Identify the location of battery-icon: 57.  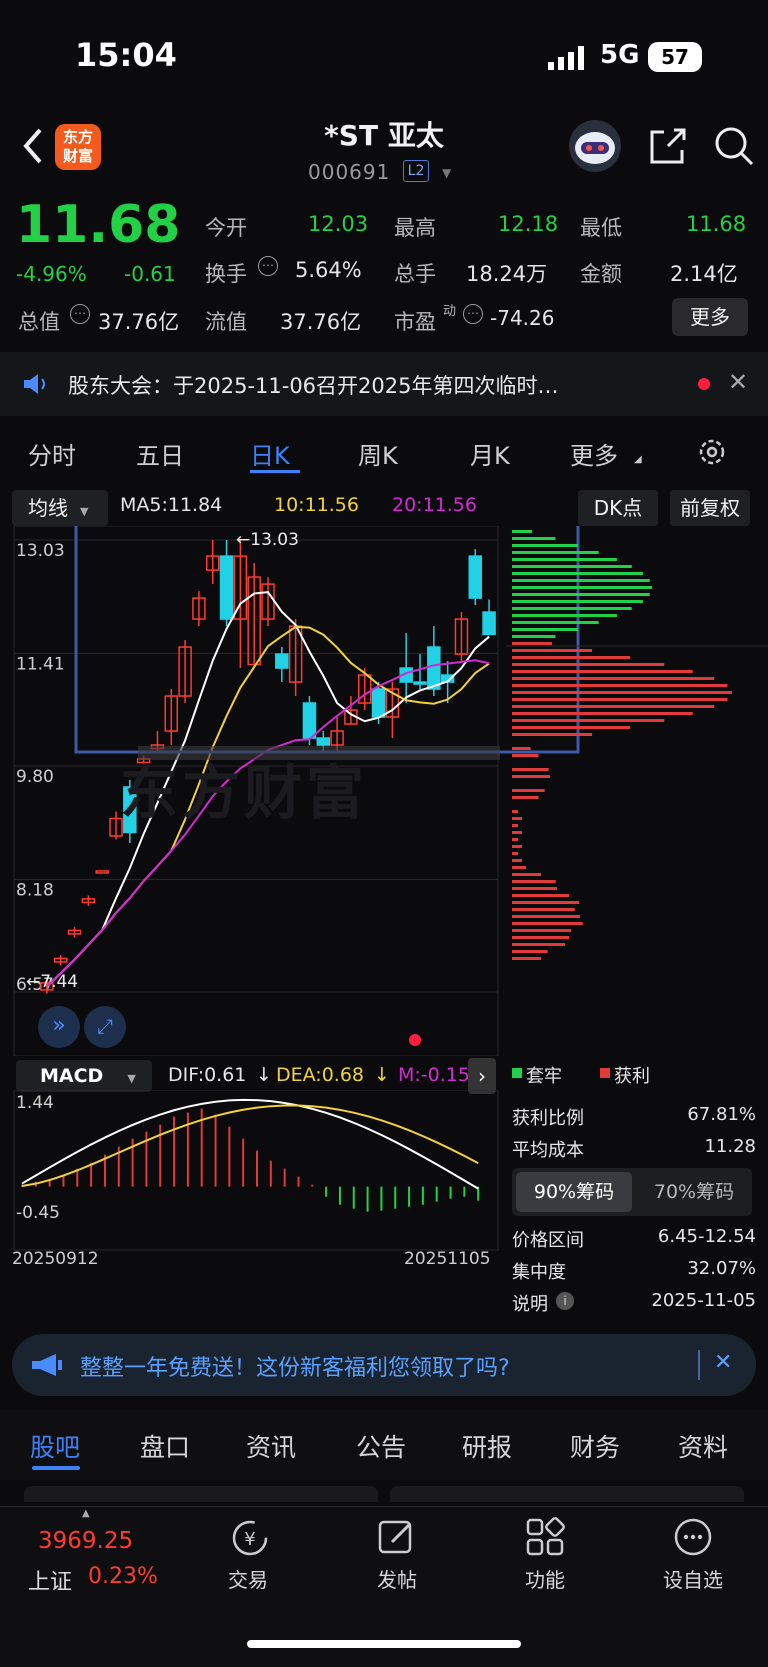
(675, 57).